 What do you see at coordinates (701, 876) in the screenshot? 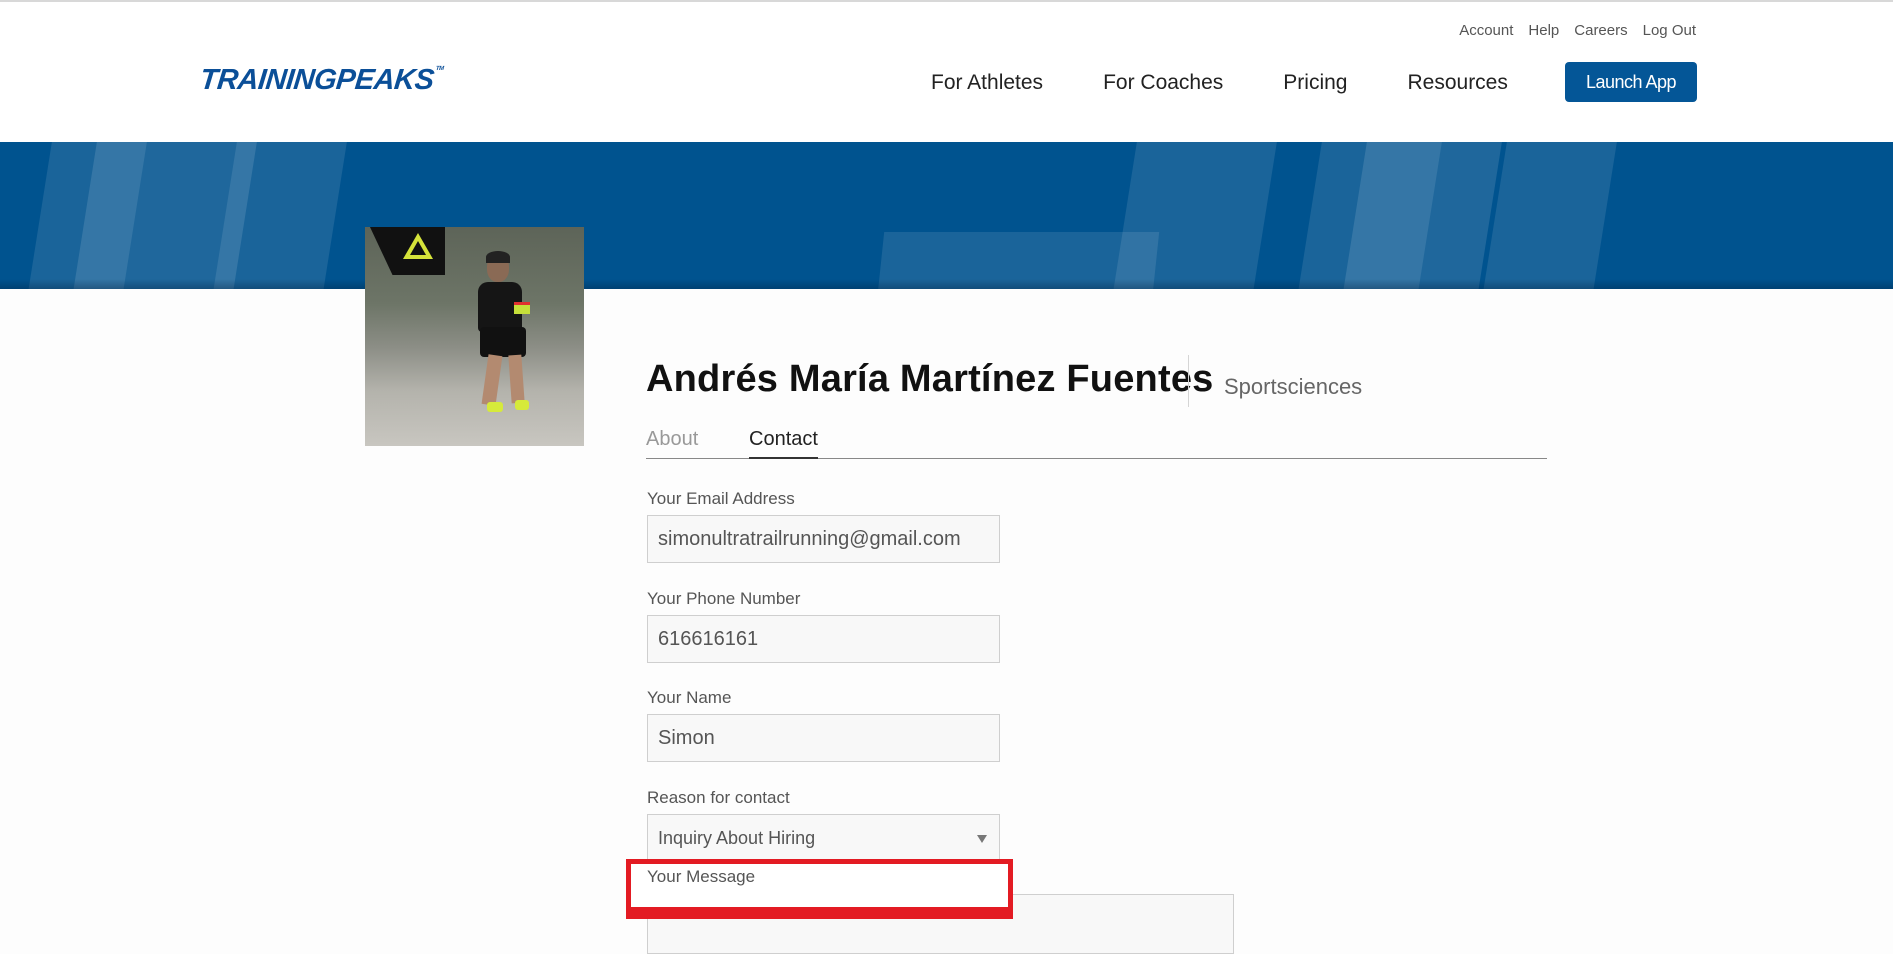
I see `message-label: Your Message` at bounding box center [701, 876].